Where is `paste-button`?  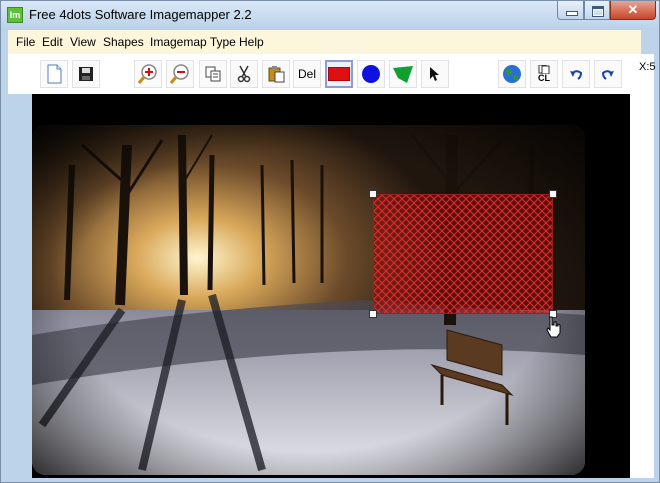 paste-button is located at coordinates (276, 74).